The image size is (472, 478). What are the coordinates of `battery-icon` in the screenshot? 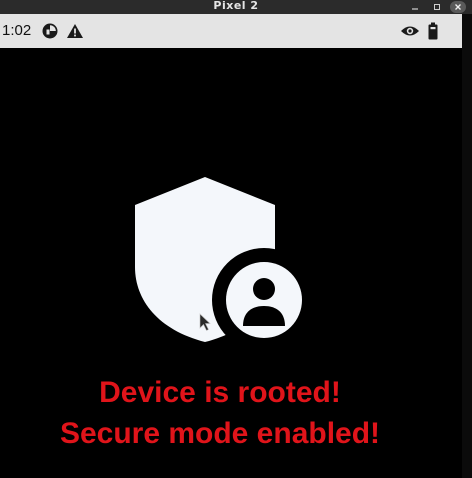 It's located at (433, 31).